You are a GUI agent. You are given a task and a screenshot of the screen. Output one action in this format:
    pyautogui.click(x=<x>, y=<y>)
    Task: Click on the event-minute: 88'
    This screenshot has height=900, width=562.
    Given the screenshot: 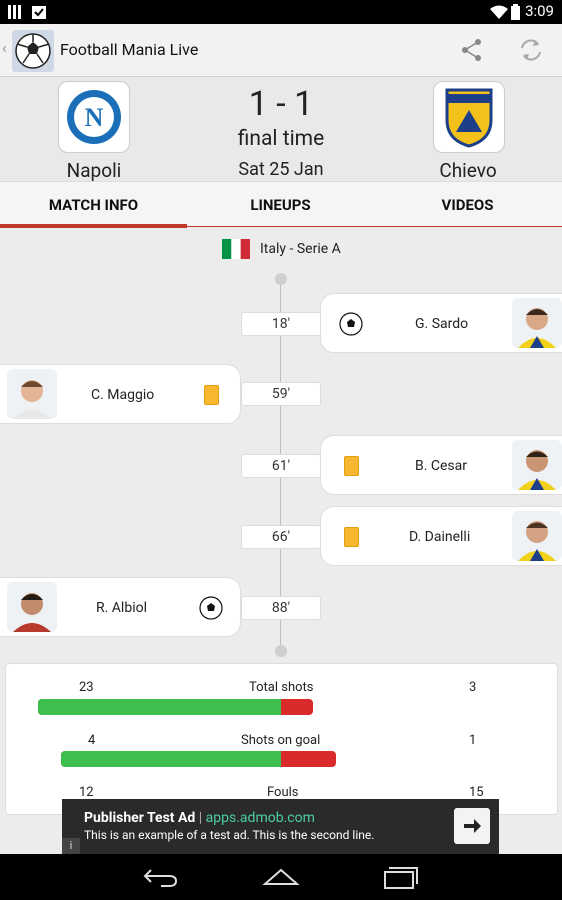 What is the action you would take?
    pyautogui.click(x=281, y=608)
    